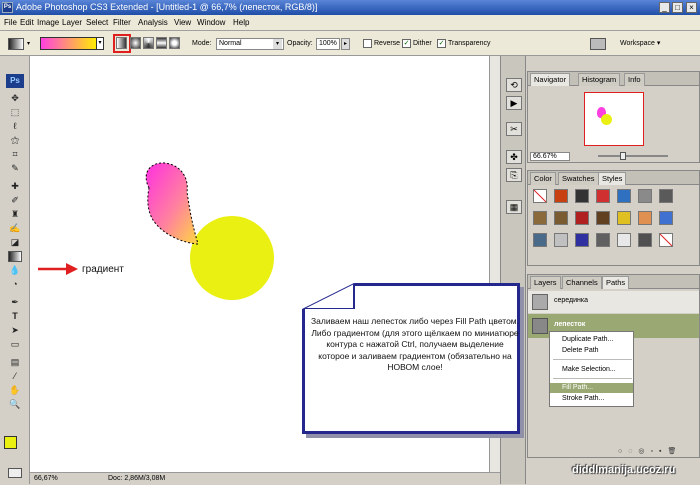  I want to click on reverse-checkbox, so click(367, 43).